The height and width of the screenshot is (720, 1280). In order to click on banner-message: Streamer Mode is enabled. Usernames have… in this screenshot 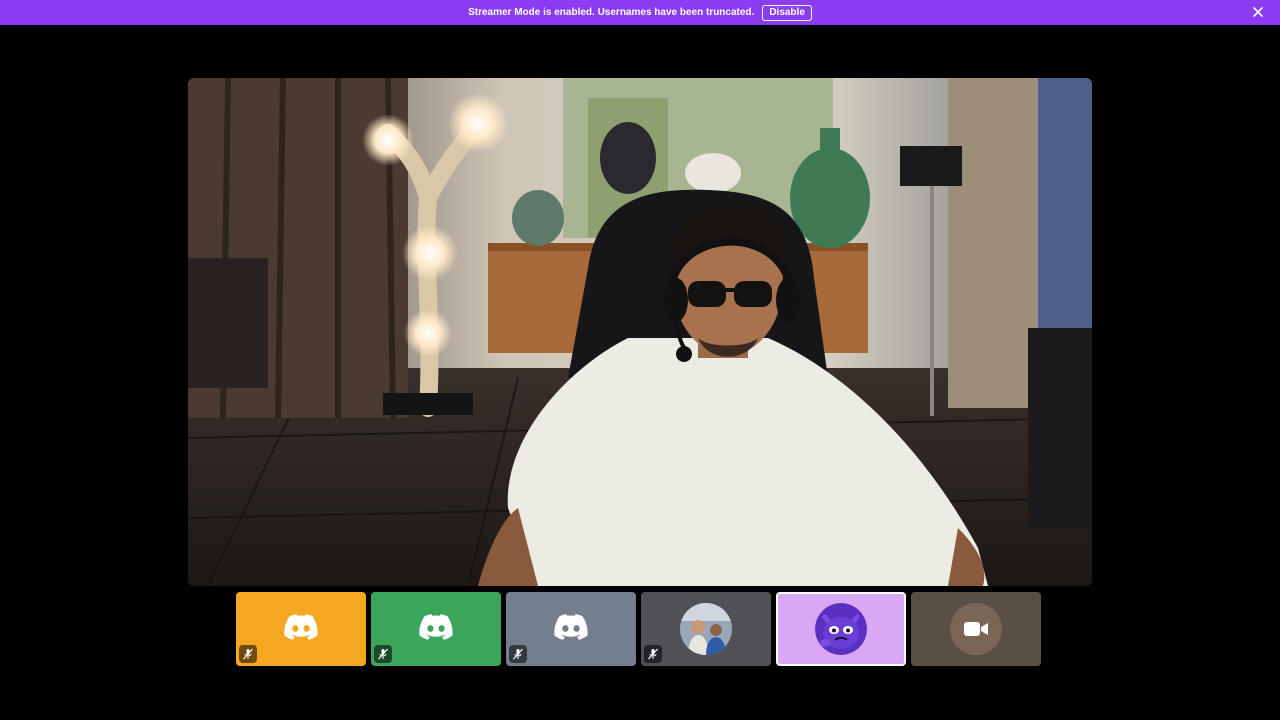, I will do `click(611, 12)`.